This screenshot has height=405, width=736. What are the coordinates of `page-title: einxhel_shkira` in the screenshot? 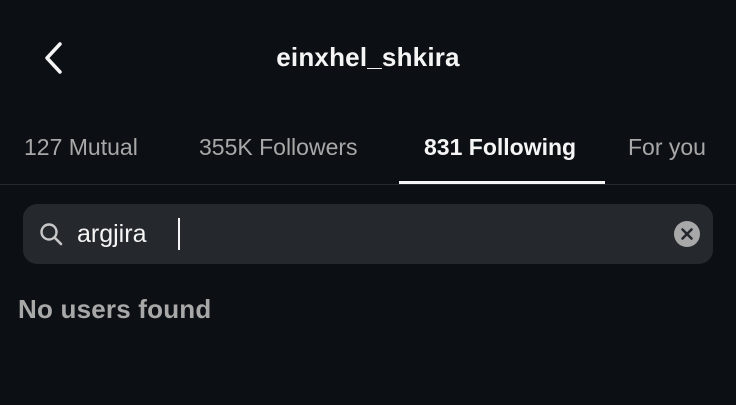 It's located at (368, 57).